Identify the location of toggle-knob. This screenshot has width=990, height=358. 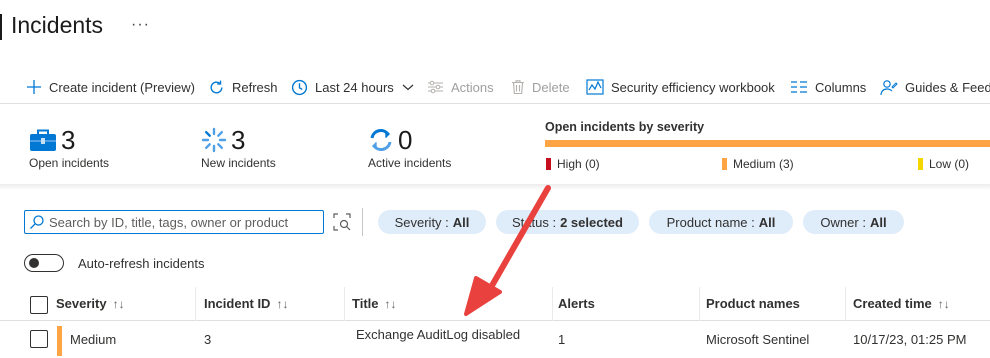
(34, 263).